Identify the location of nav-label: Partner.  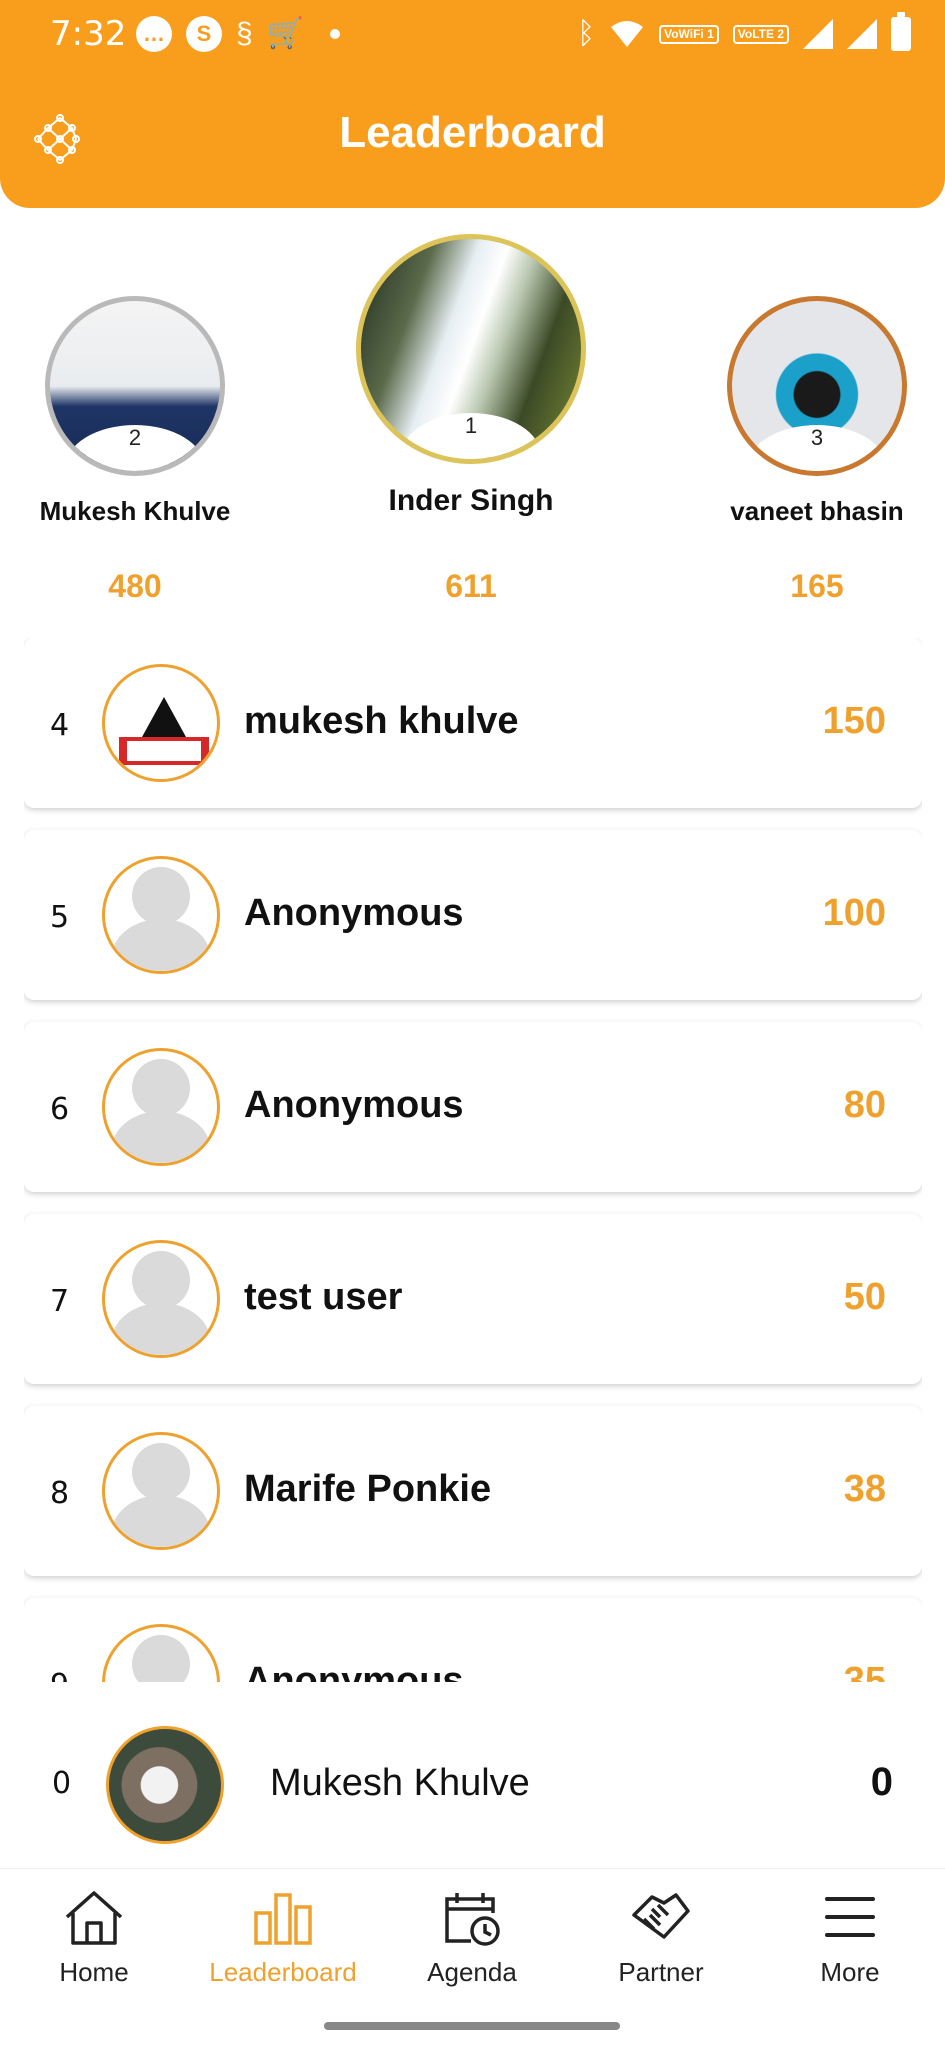
(661, 1972).